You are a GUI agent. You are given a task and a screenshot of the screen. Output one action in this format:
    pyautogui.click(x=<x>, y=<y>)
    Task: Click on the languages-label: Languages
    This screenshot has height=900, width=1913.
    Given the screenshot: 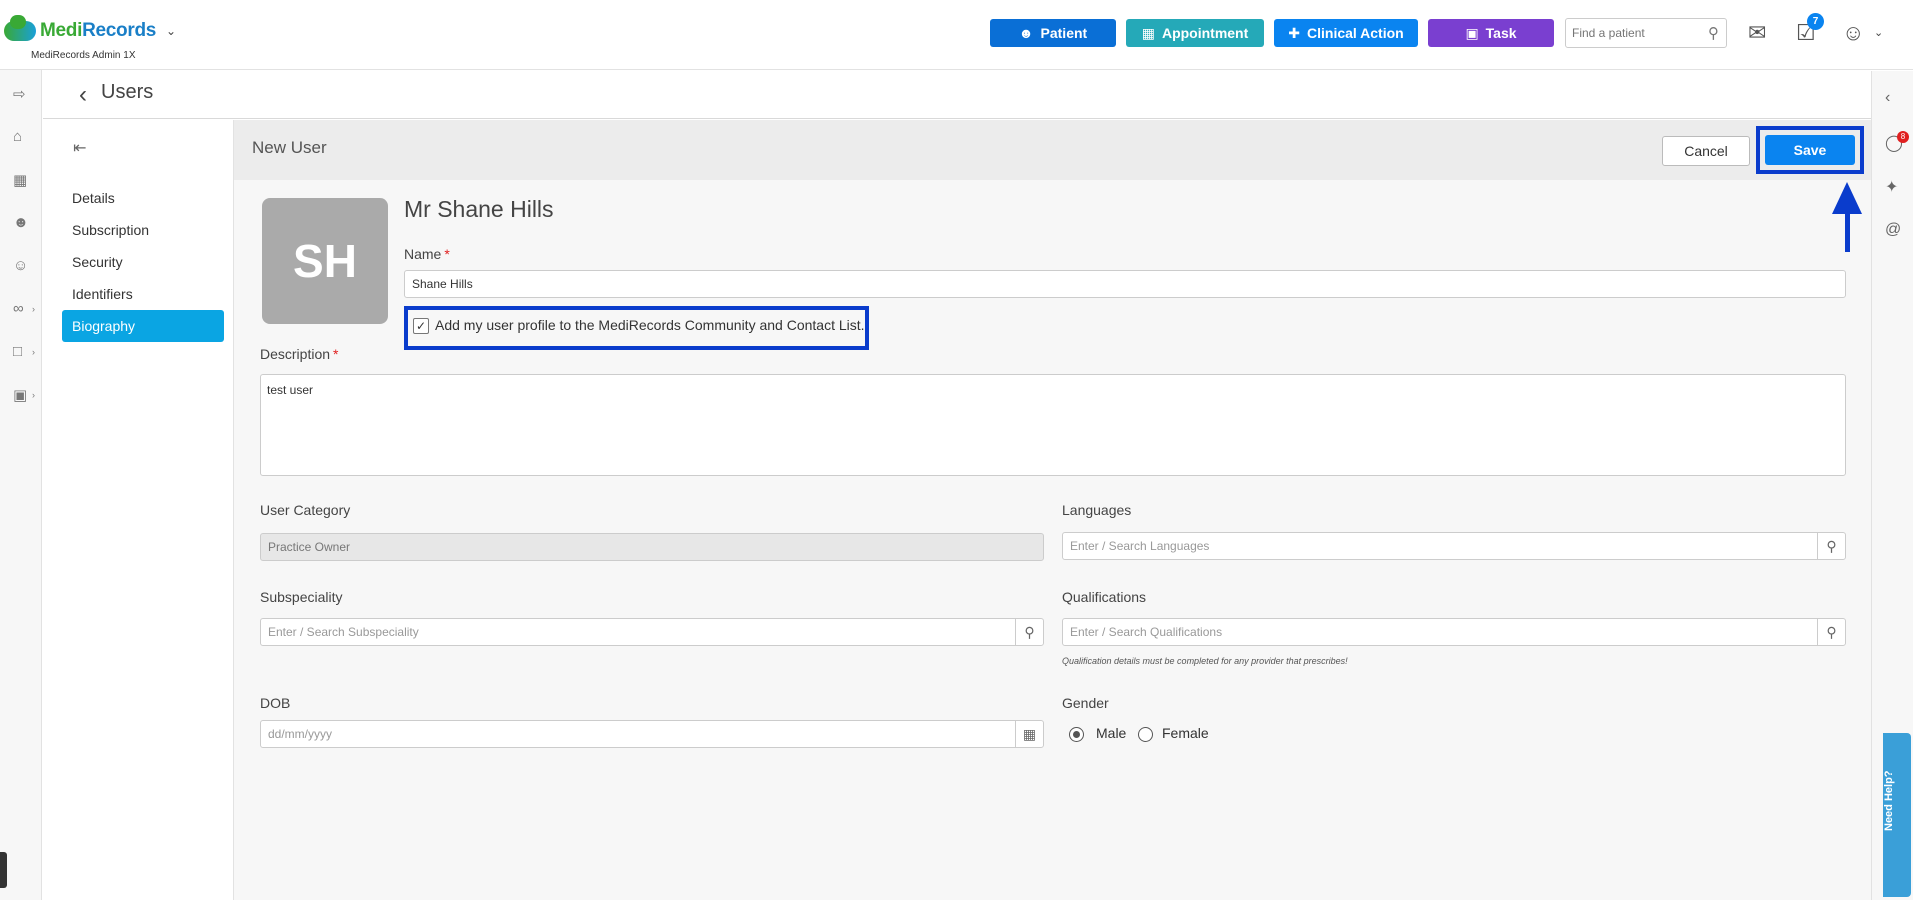 What is the action you would take?
    pyautogui.click(x=1097, y=510)
    